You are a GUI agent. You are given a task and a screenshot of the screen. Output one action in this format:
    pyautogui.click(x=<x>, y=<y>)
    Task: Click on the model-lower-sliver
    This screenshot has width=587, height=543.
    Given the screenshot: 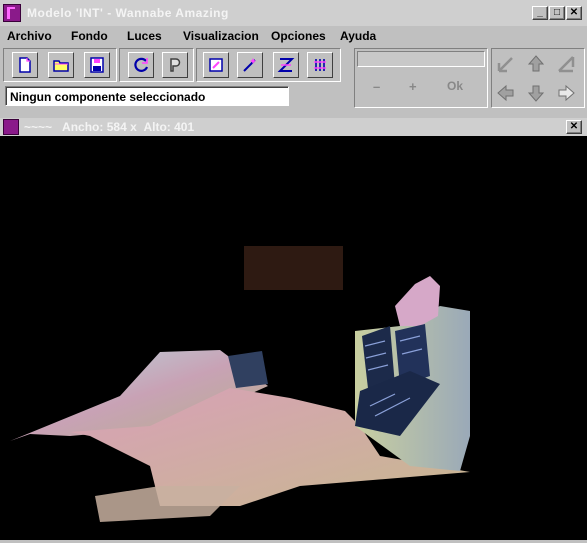 What is the action you would take?
    pyautogui.click(x=167, y=504)
    